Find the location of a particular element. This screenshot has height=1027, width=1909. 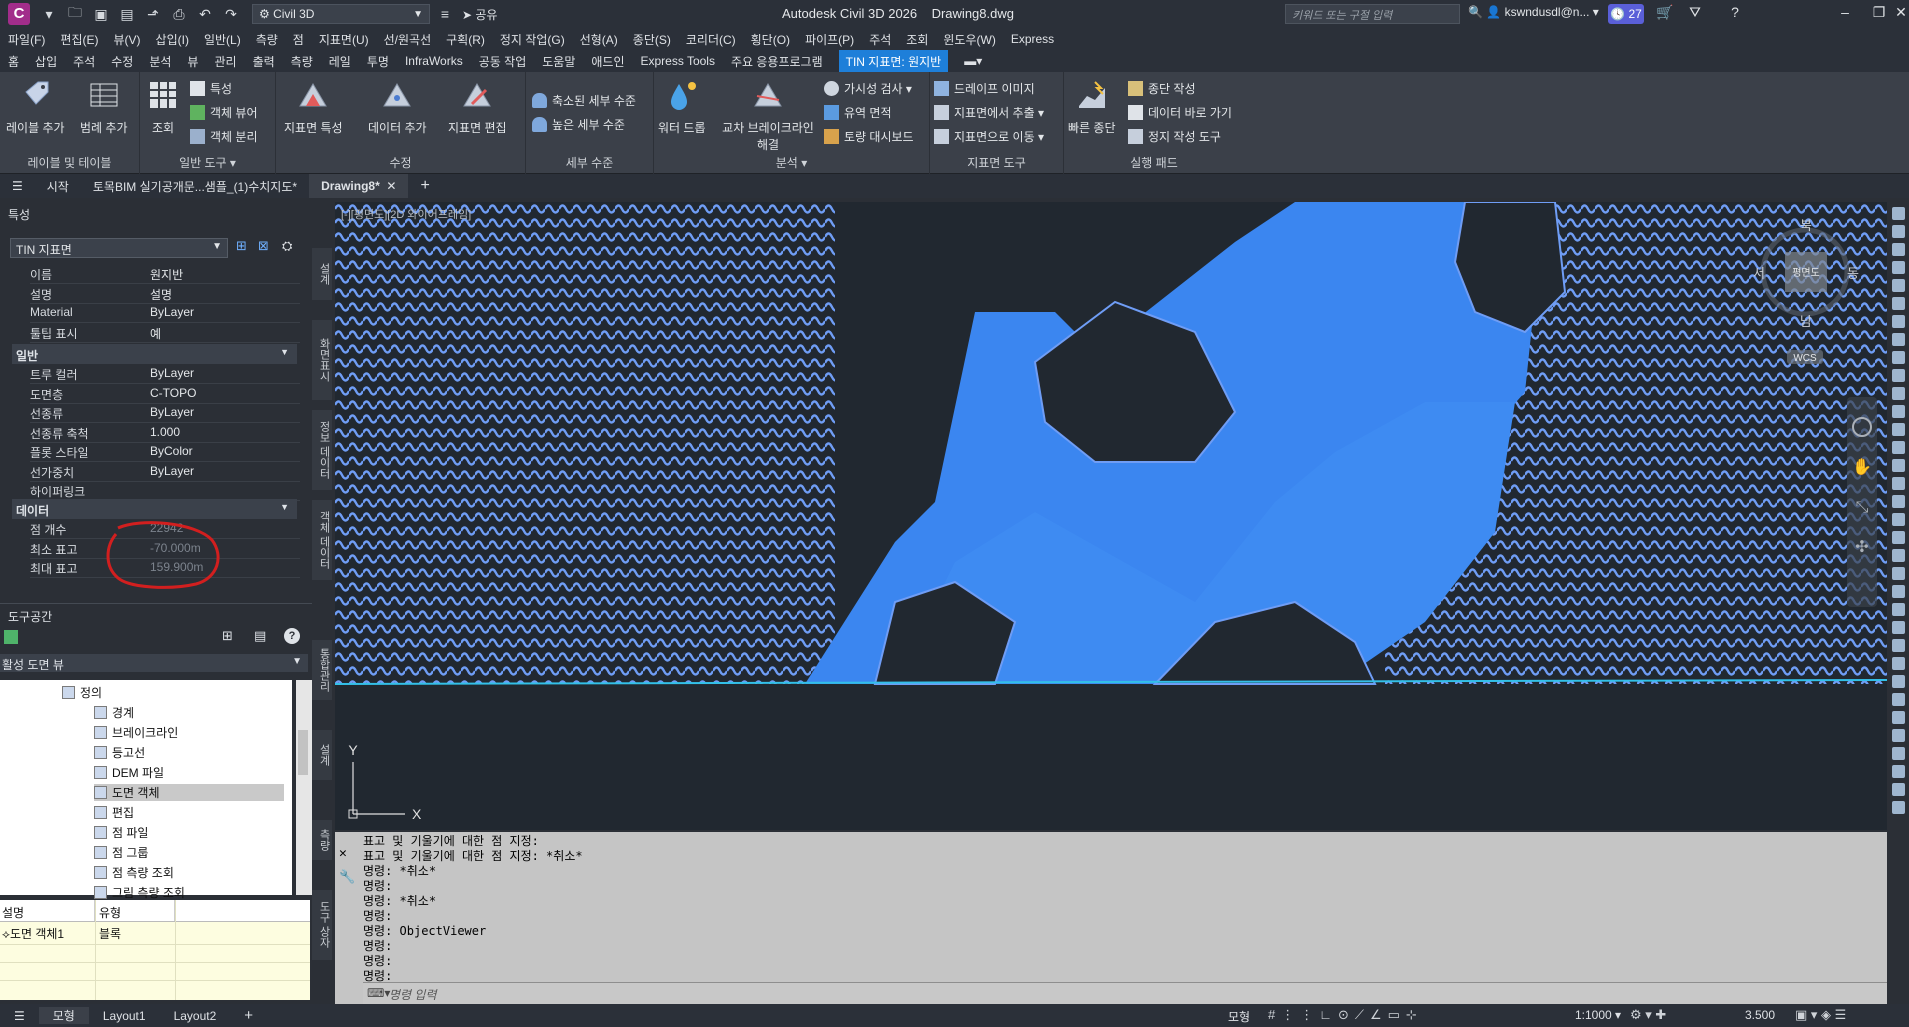

ribbon-tab: InfraWorks is located at coordinates (434, 61).